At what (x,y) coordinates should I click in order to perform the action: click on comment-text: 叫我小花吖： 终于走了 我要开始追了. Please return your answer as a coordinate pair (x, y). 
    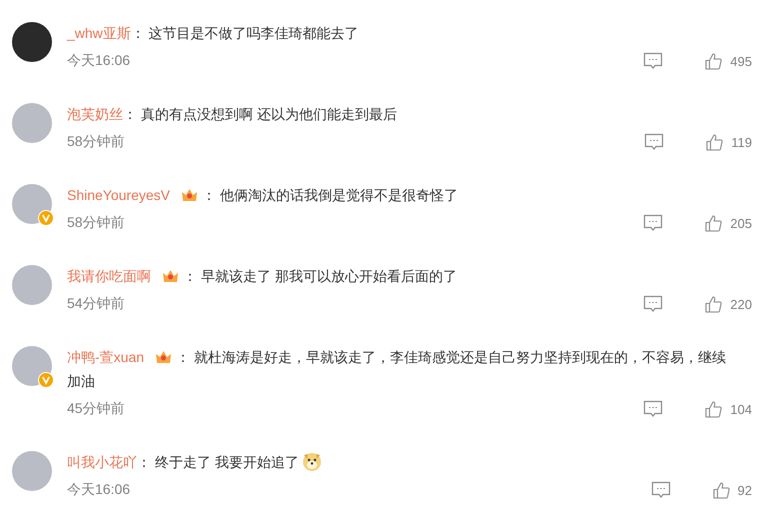
    Looking at the image, I should click on (409, 462).